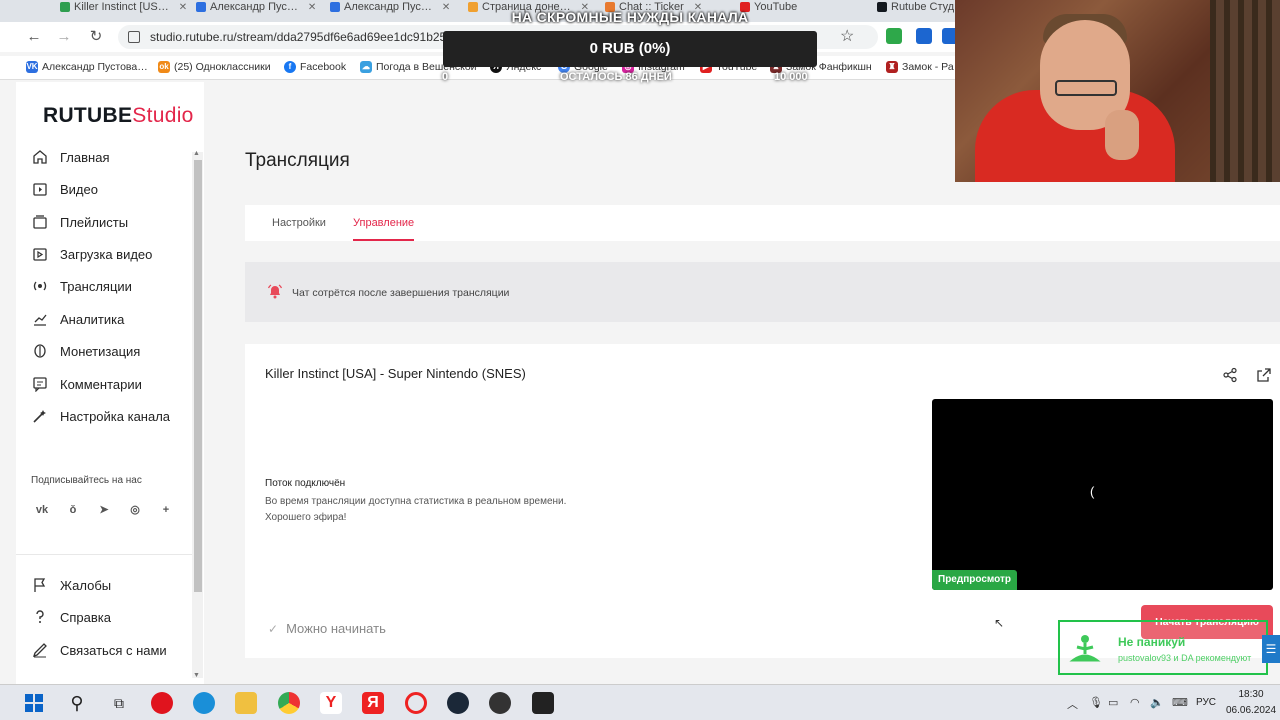 The image size is (1280, 720). What do you see at coordinates (86, 585) in the screenshot?
I see `sidebar-item-label: Жалобы` at bounding box center [86, 585].